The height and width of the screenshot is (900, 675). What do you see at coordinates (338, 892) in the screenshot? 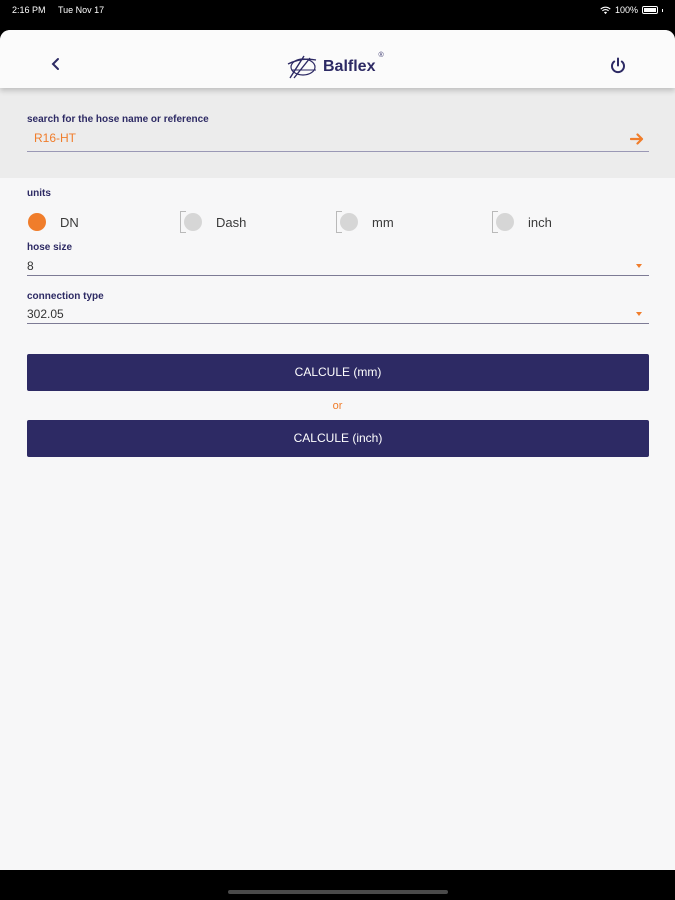
I see `home-indicator` at bounding box center [338, 892].